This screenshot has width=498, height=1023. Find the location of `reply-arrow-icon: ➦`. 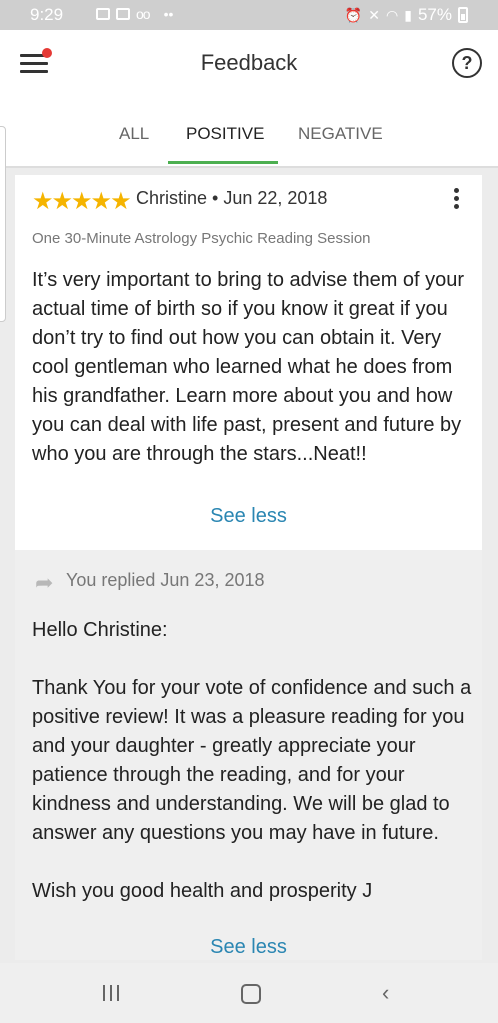

reply-arrow-icon: ➦ is located at coordinates (44, 582).